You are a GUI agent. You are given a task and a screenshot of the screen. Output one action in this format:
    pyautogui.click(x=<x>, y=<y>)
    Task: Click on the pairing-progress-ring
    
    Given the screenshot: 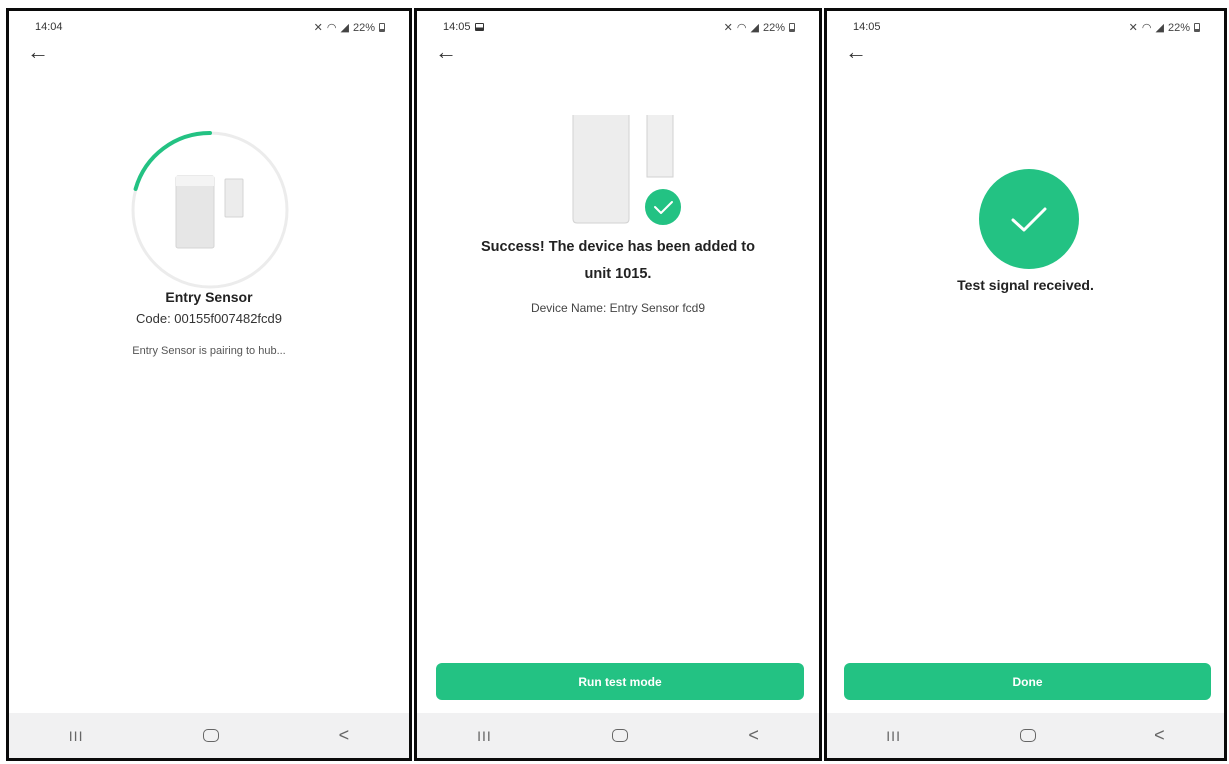 What is the action you would take?
    pyautogui.click(x=210, y=209)
    